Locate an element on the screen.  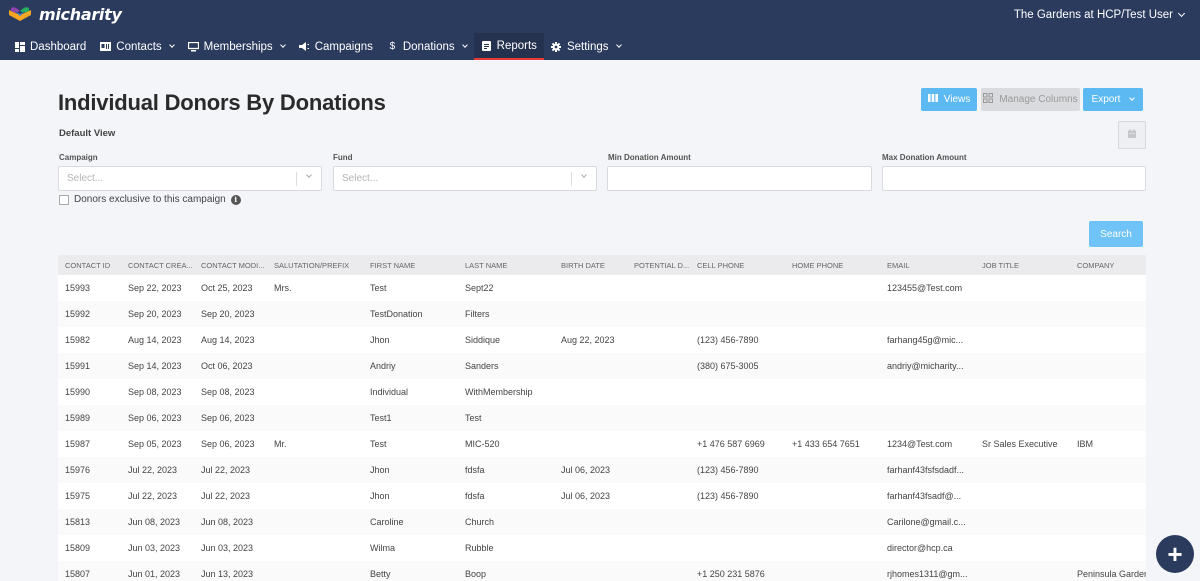
info-icon: i is located at coordinates (235, 199).